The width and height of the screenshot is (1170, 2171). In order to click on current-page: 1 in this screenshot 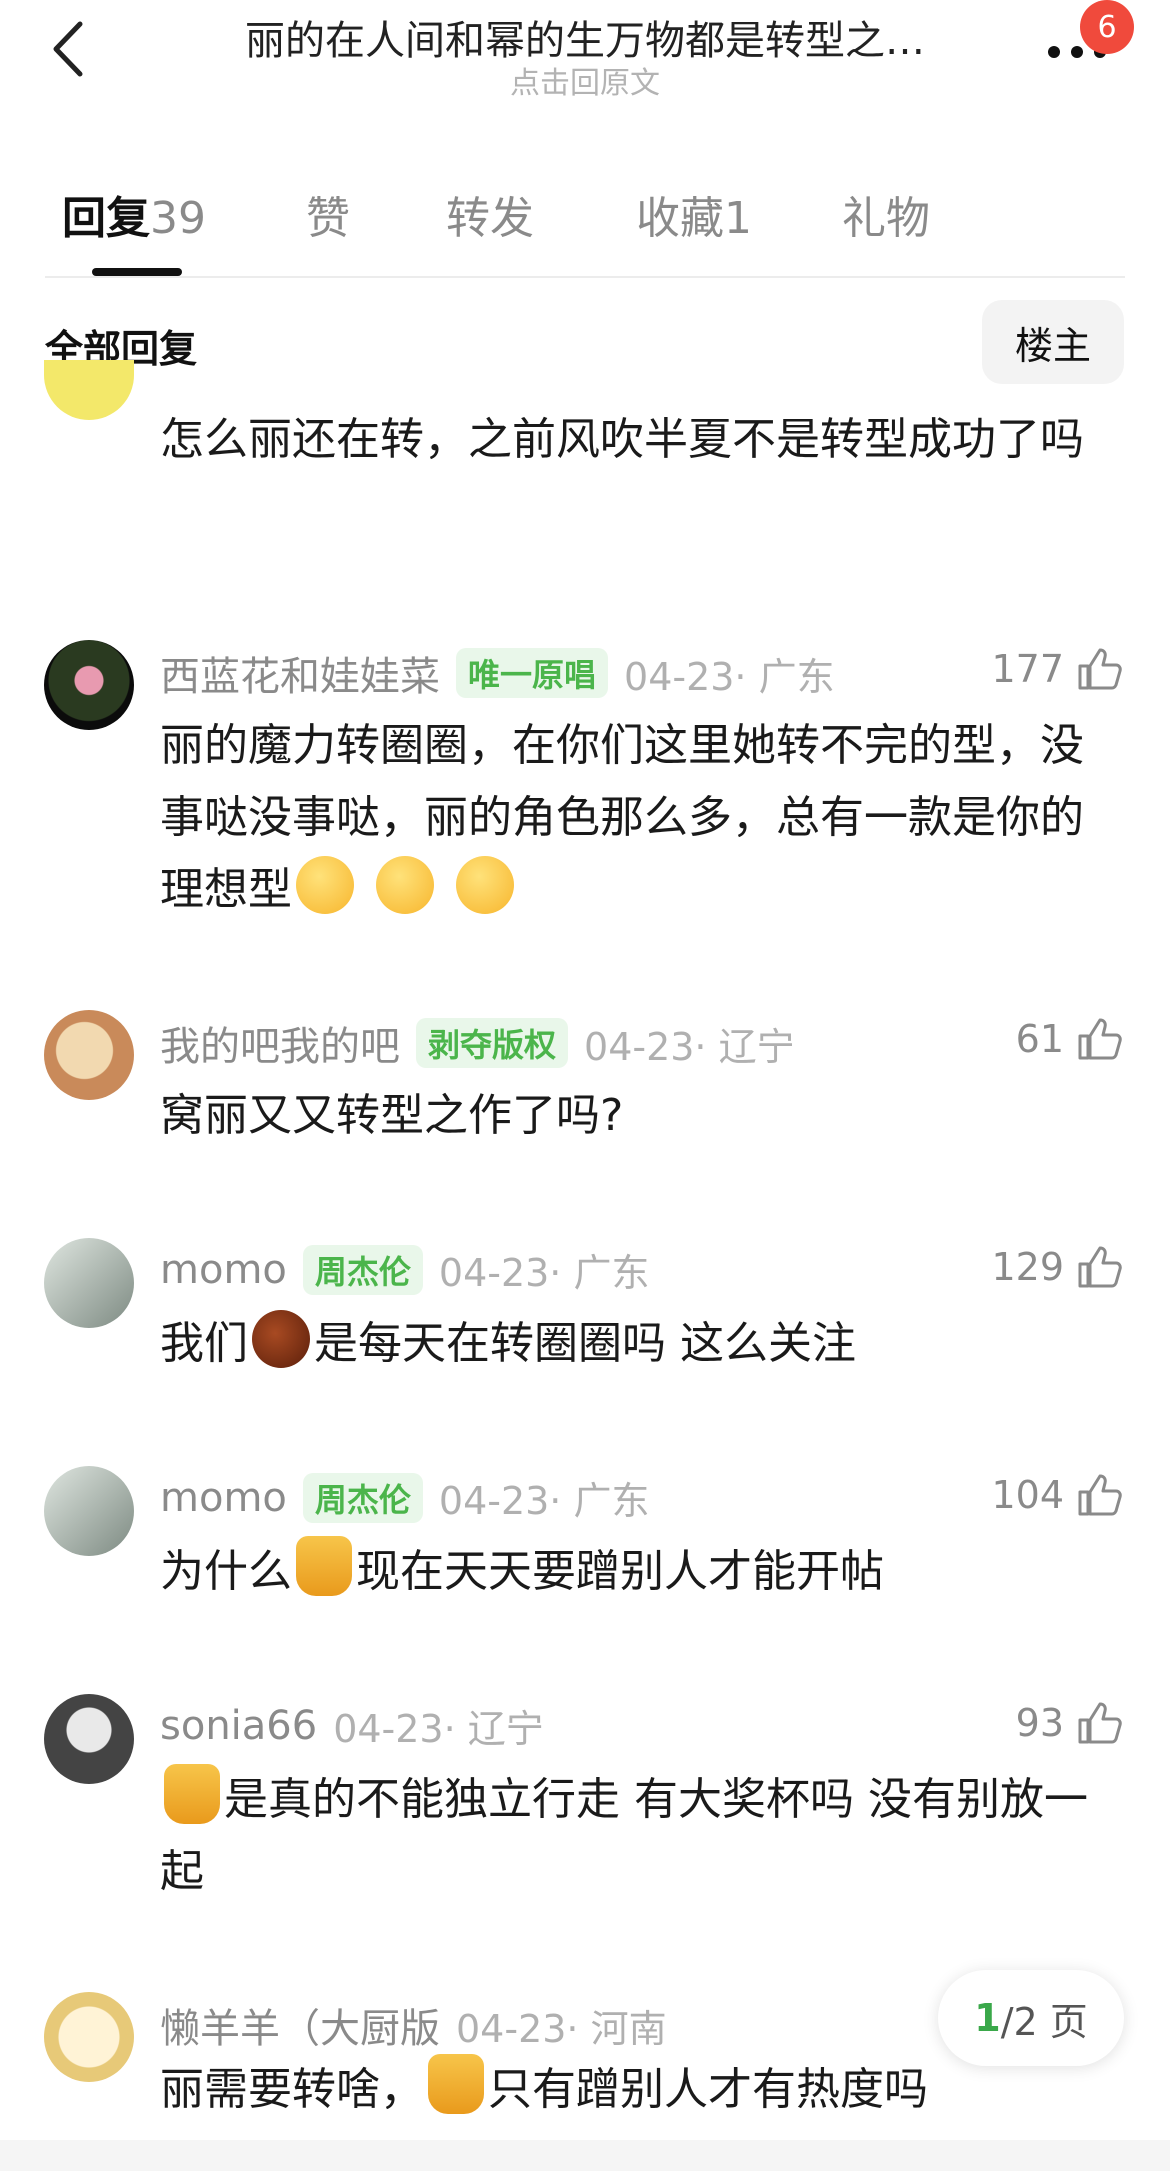, I will do `click(987, 2018)`.